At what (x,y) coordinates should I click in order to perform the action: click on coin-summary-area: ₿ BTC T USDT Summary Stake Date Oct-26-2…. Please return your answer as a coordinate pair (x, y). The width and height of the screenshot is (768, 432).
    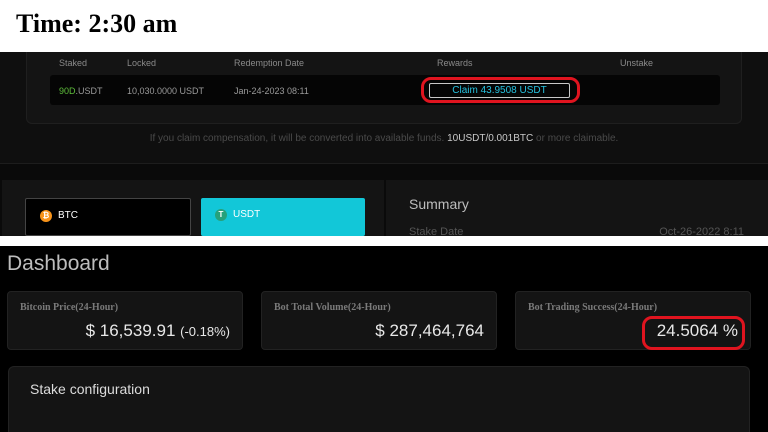
    Looking at the image, I should click on (384, 209).